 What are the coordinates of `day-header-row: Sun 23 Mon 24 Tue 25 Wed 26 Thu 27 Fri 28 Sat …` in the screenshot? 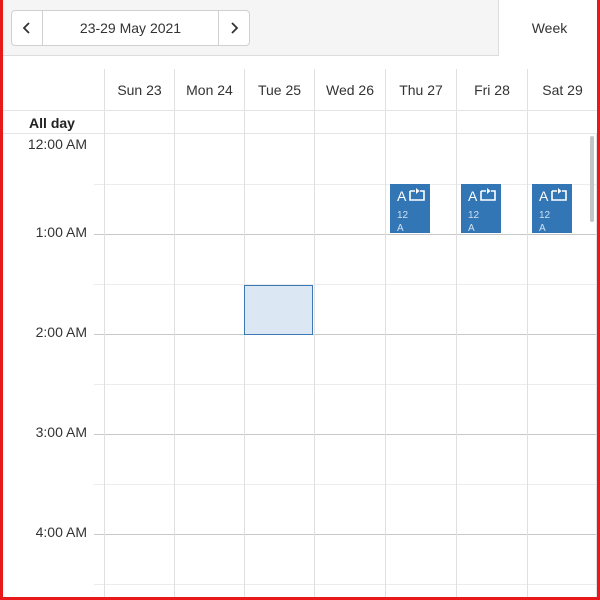 It's located at (300, 83).